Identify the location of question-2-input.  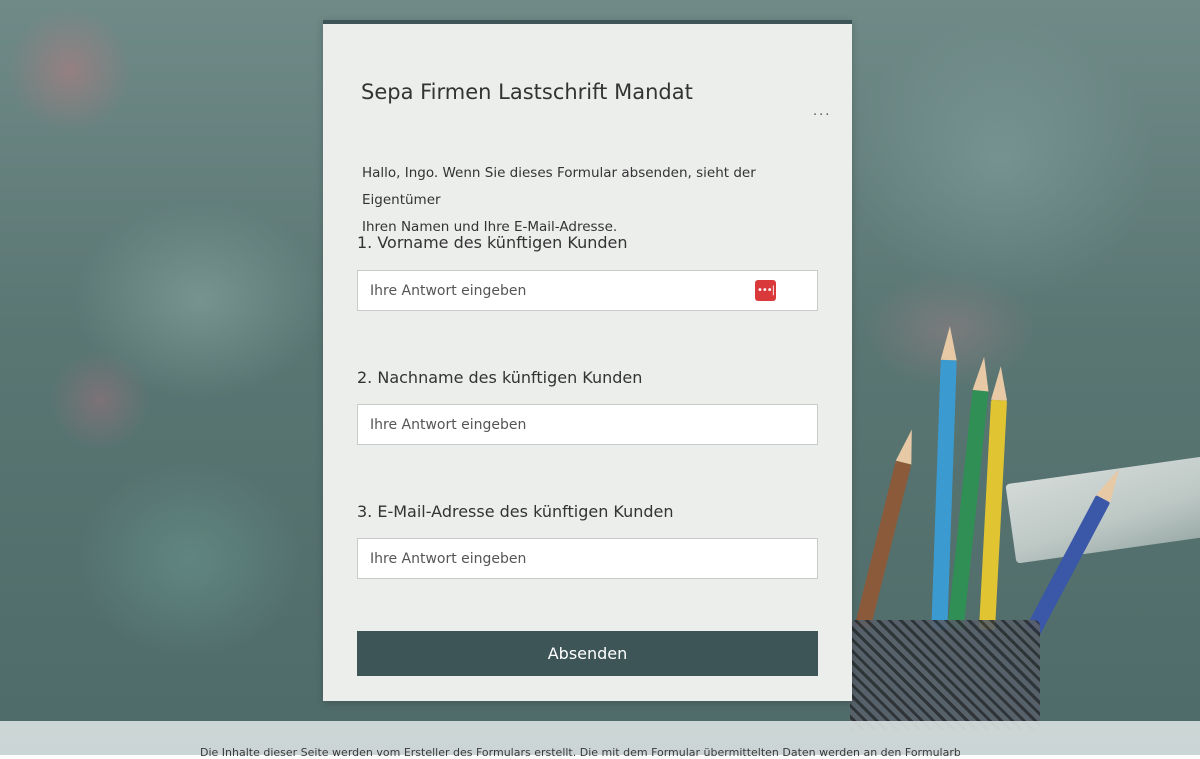
(587, 424).